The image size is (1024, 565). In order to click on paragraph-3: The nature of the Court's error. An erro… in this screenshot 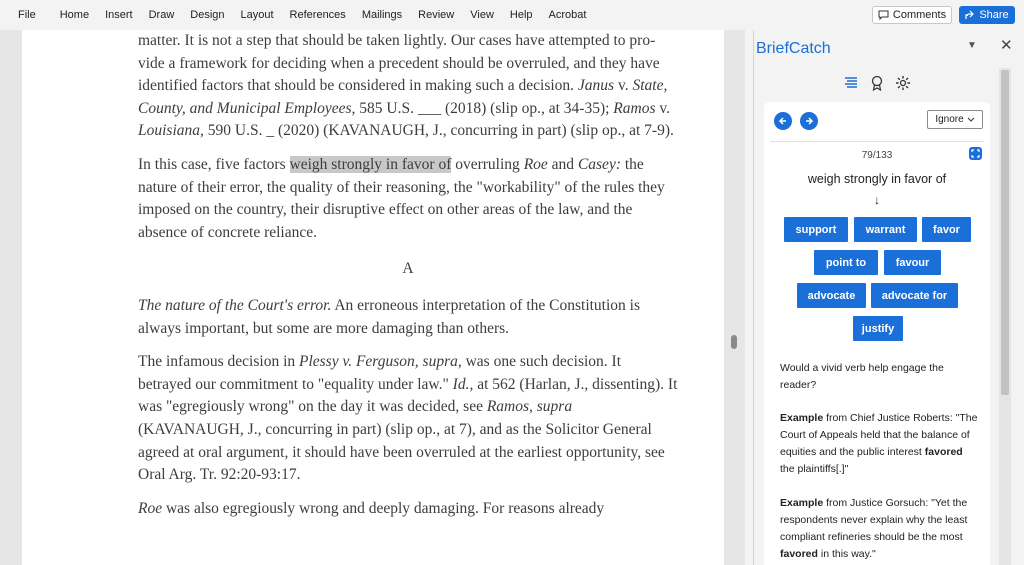, I will do `click(389, 316)`.